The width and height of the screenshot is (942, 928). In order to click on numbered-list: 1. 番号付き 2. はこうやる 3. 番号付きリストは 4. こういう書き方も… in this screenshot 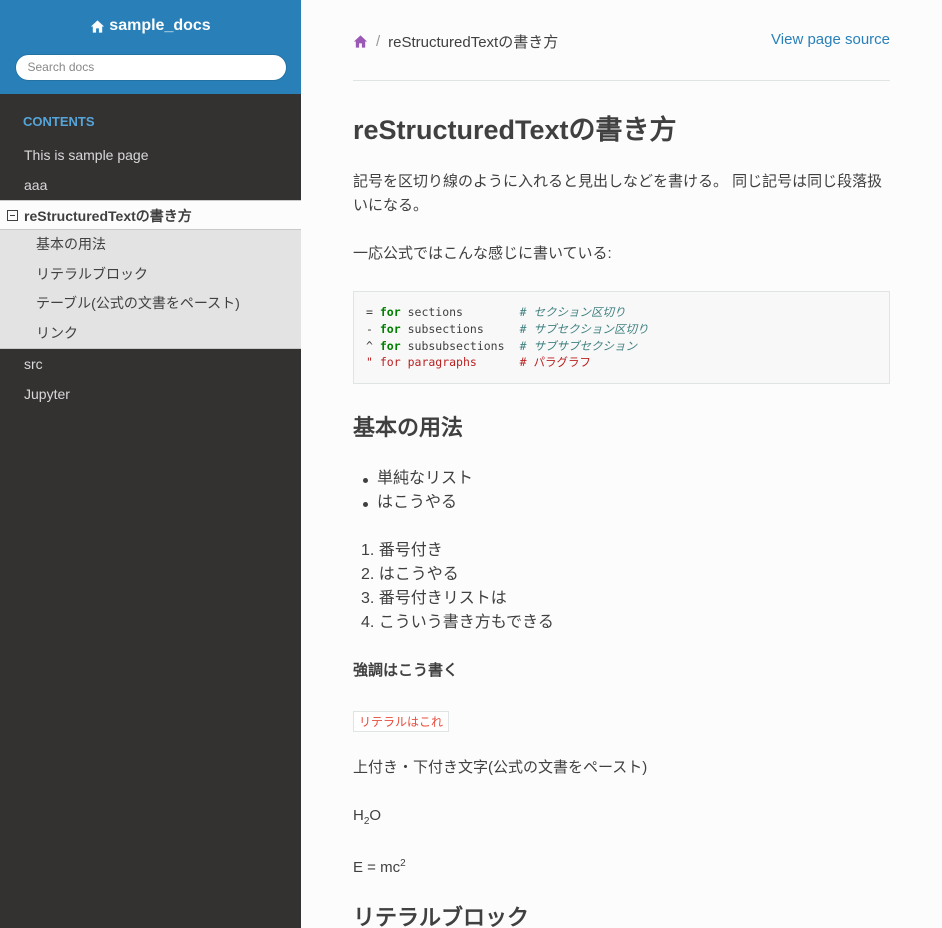, I will do `click(453, 587)`.